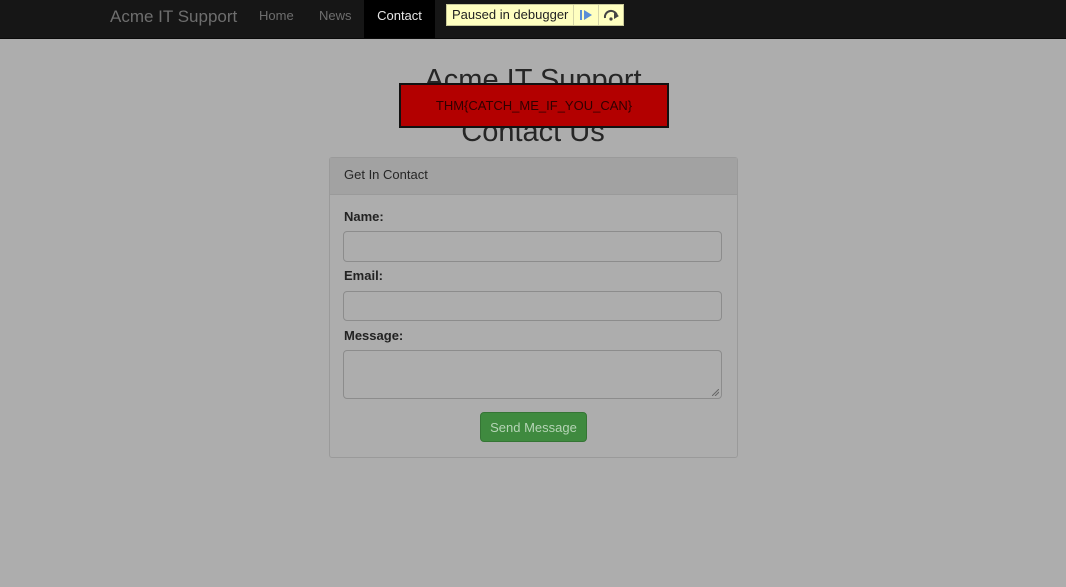 This screenshot has width=1066, height=587. Describe the element at coordinates (399, 19) in the screenshot. I see `nav-link-contact: Contact` at that location.